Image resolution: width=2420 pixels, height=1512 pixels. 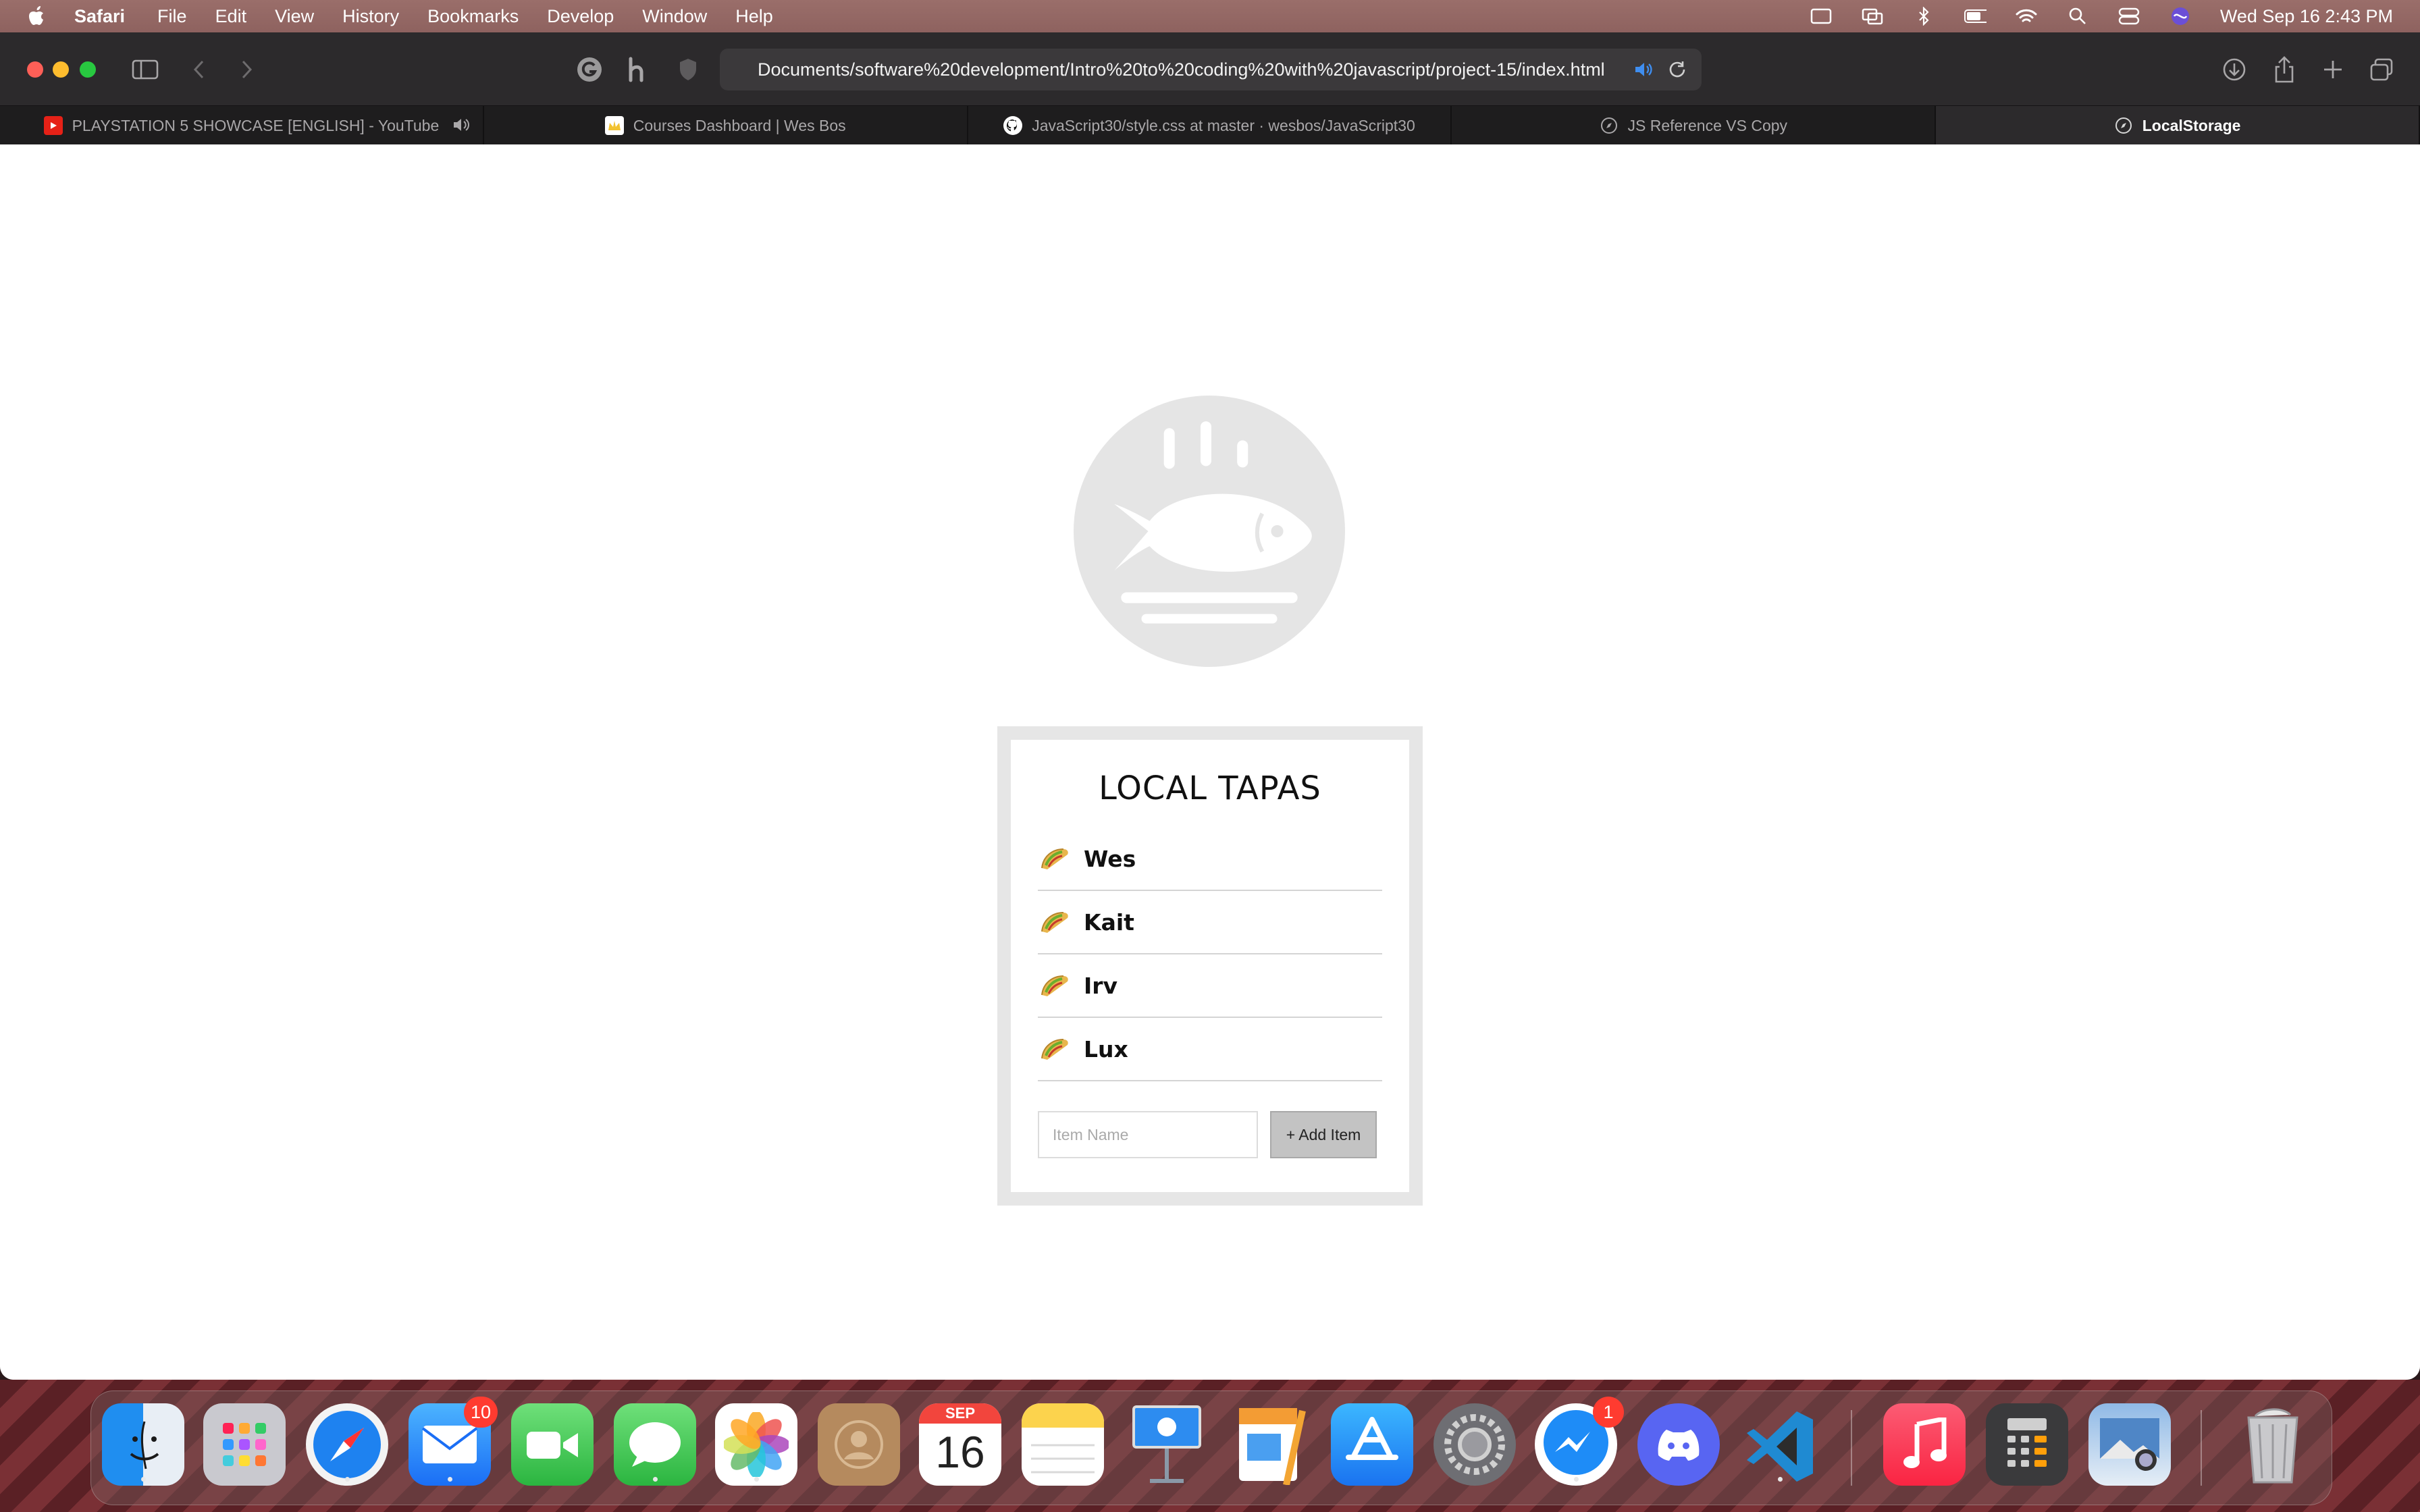 I want to click on menu-history: History, so click(x=370, y=16).